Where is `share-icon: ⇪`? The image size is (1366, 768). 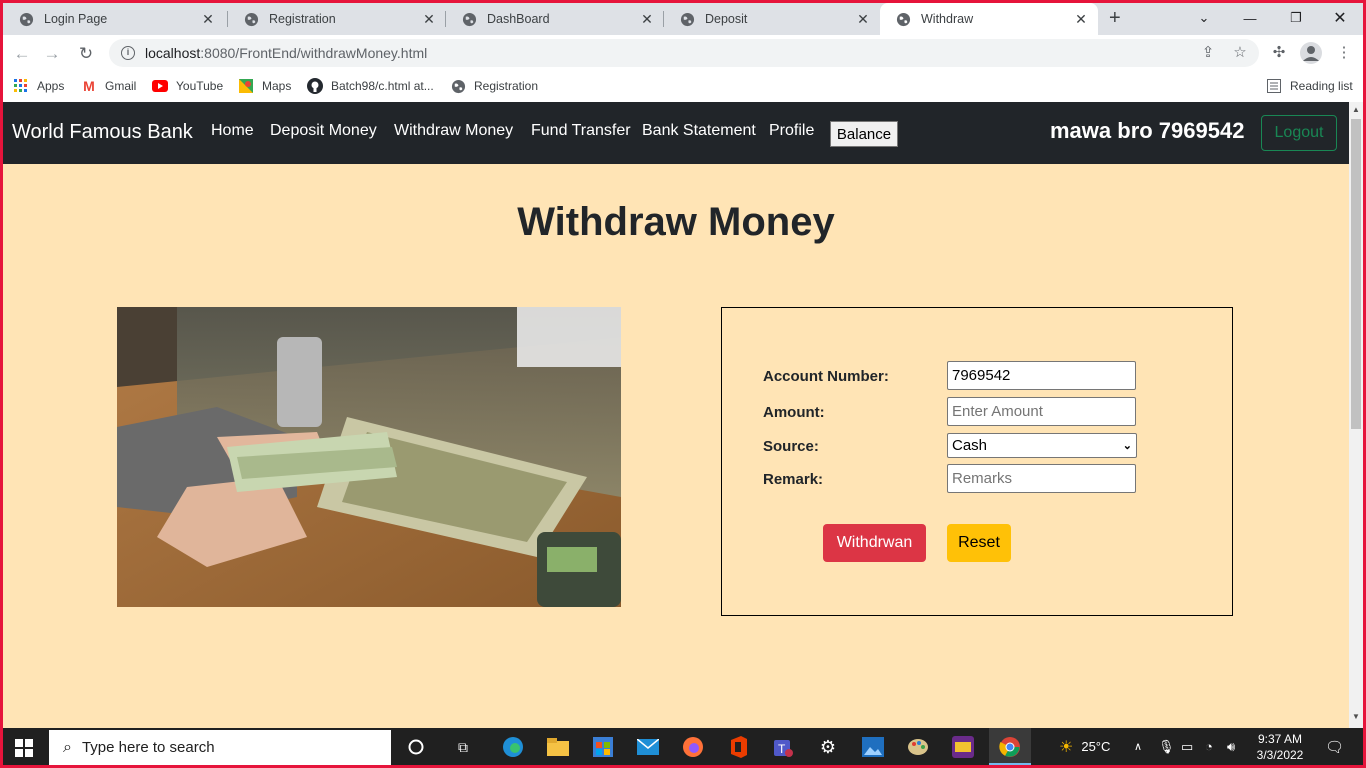
share-icon: ⇪ is located at coordinates (1208, 53).